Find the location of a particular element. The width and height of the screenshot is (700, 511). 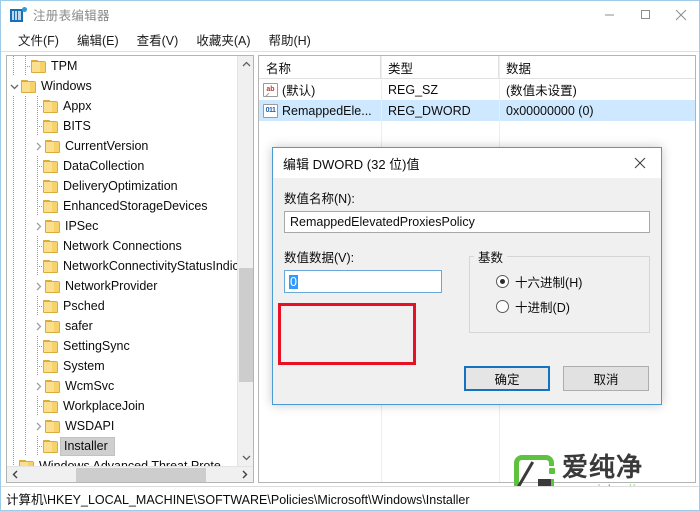

tree-item-label: DataCollection is located at coordinates (104, 166).